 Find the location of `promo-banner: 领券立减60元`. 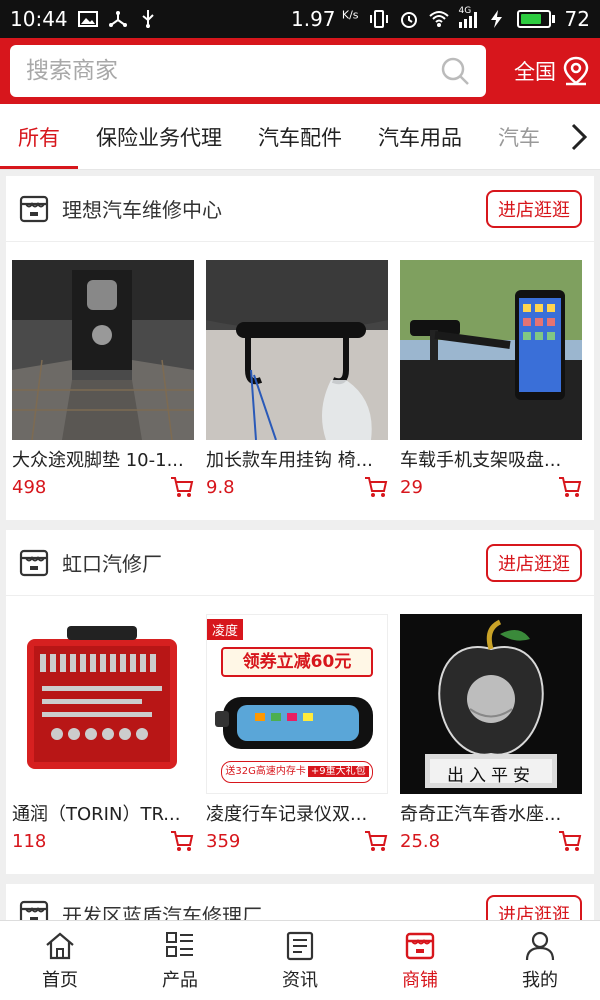

promo-banner: 领券立减60元 is located at coordinates (297, 662).